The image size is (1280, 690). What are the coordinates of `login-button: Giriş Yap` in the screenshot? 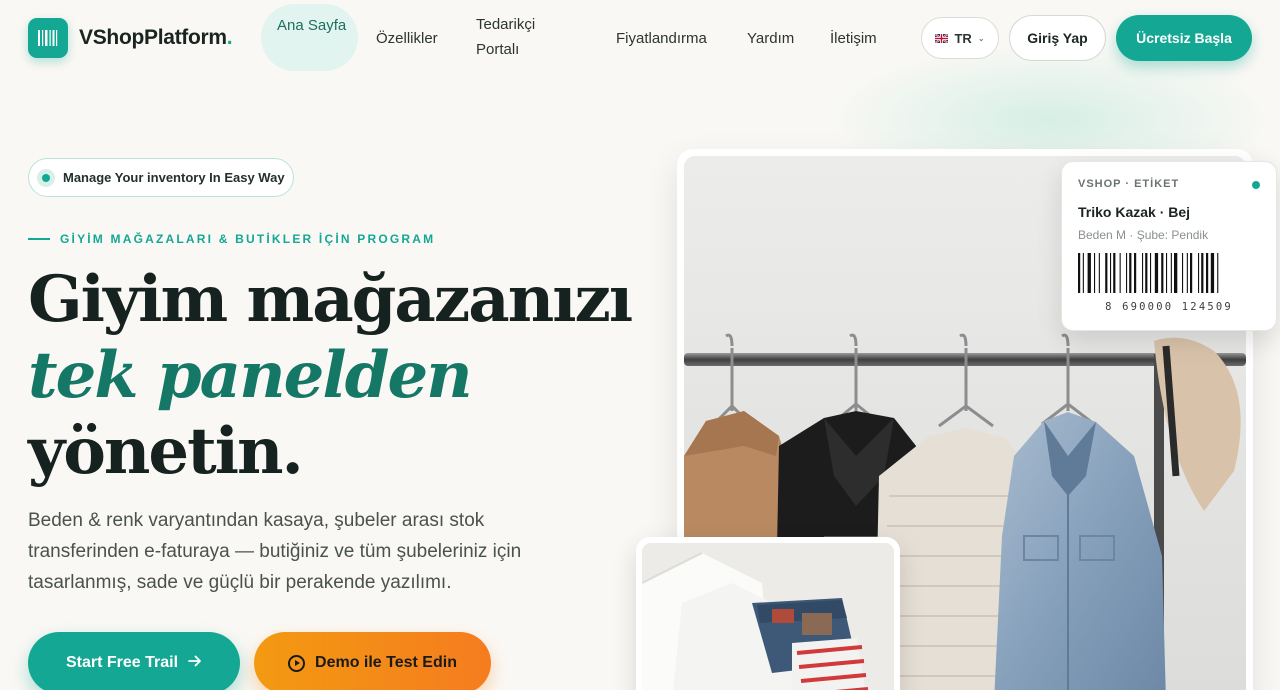 It's located at (1057, 38).